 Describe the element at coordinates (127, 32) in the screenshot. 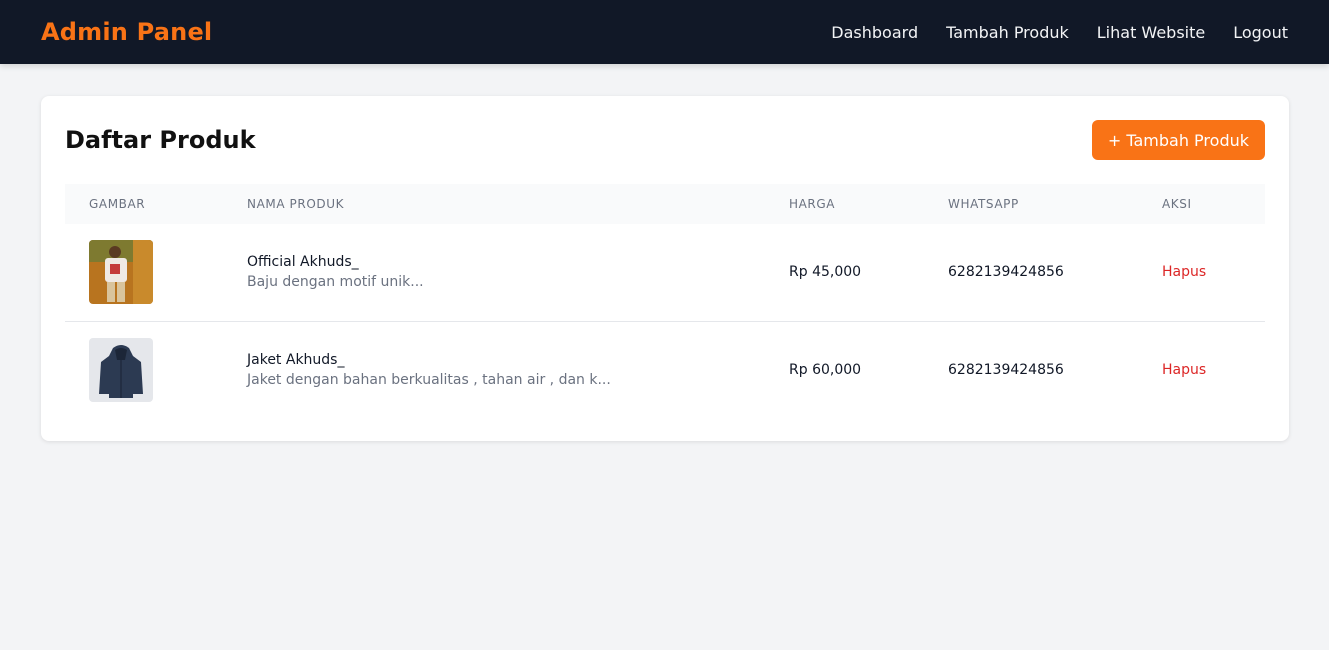

I see `brand-title: Admin Panel` at that location.